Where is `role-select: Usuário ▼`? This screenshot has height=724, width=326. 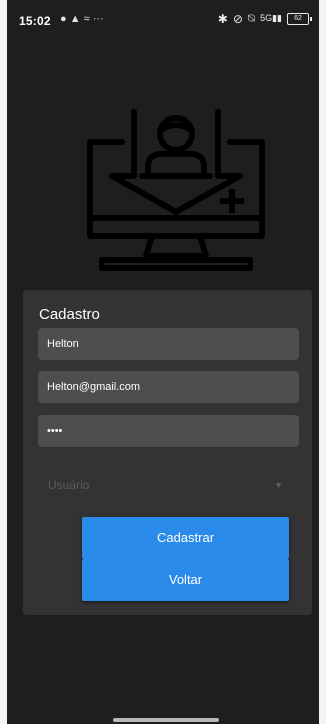 role-select: Usuário ▼ is located at coordinates (168, 485).